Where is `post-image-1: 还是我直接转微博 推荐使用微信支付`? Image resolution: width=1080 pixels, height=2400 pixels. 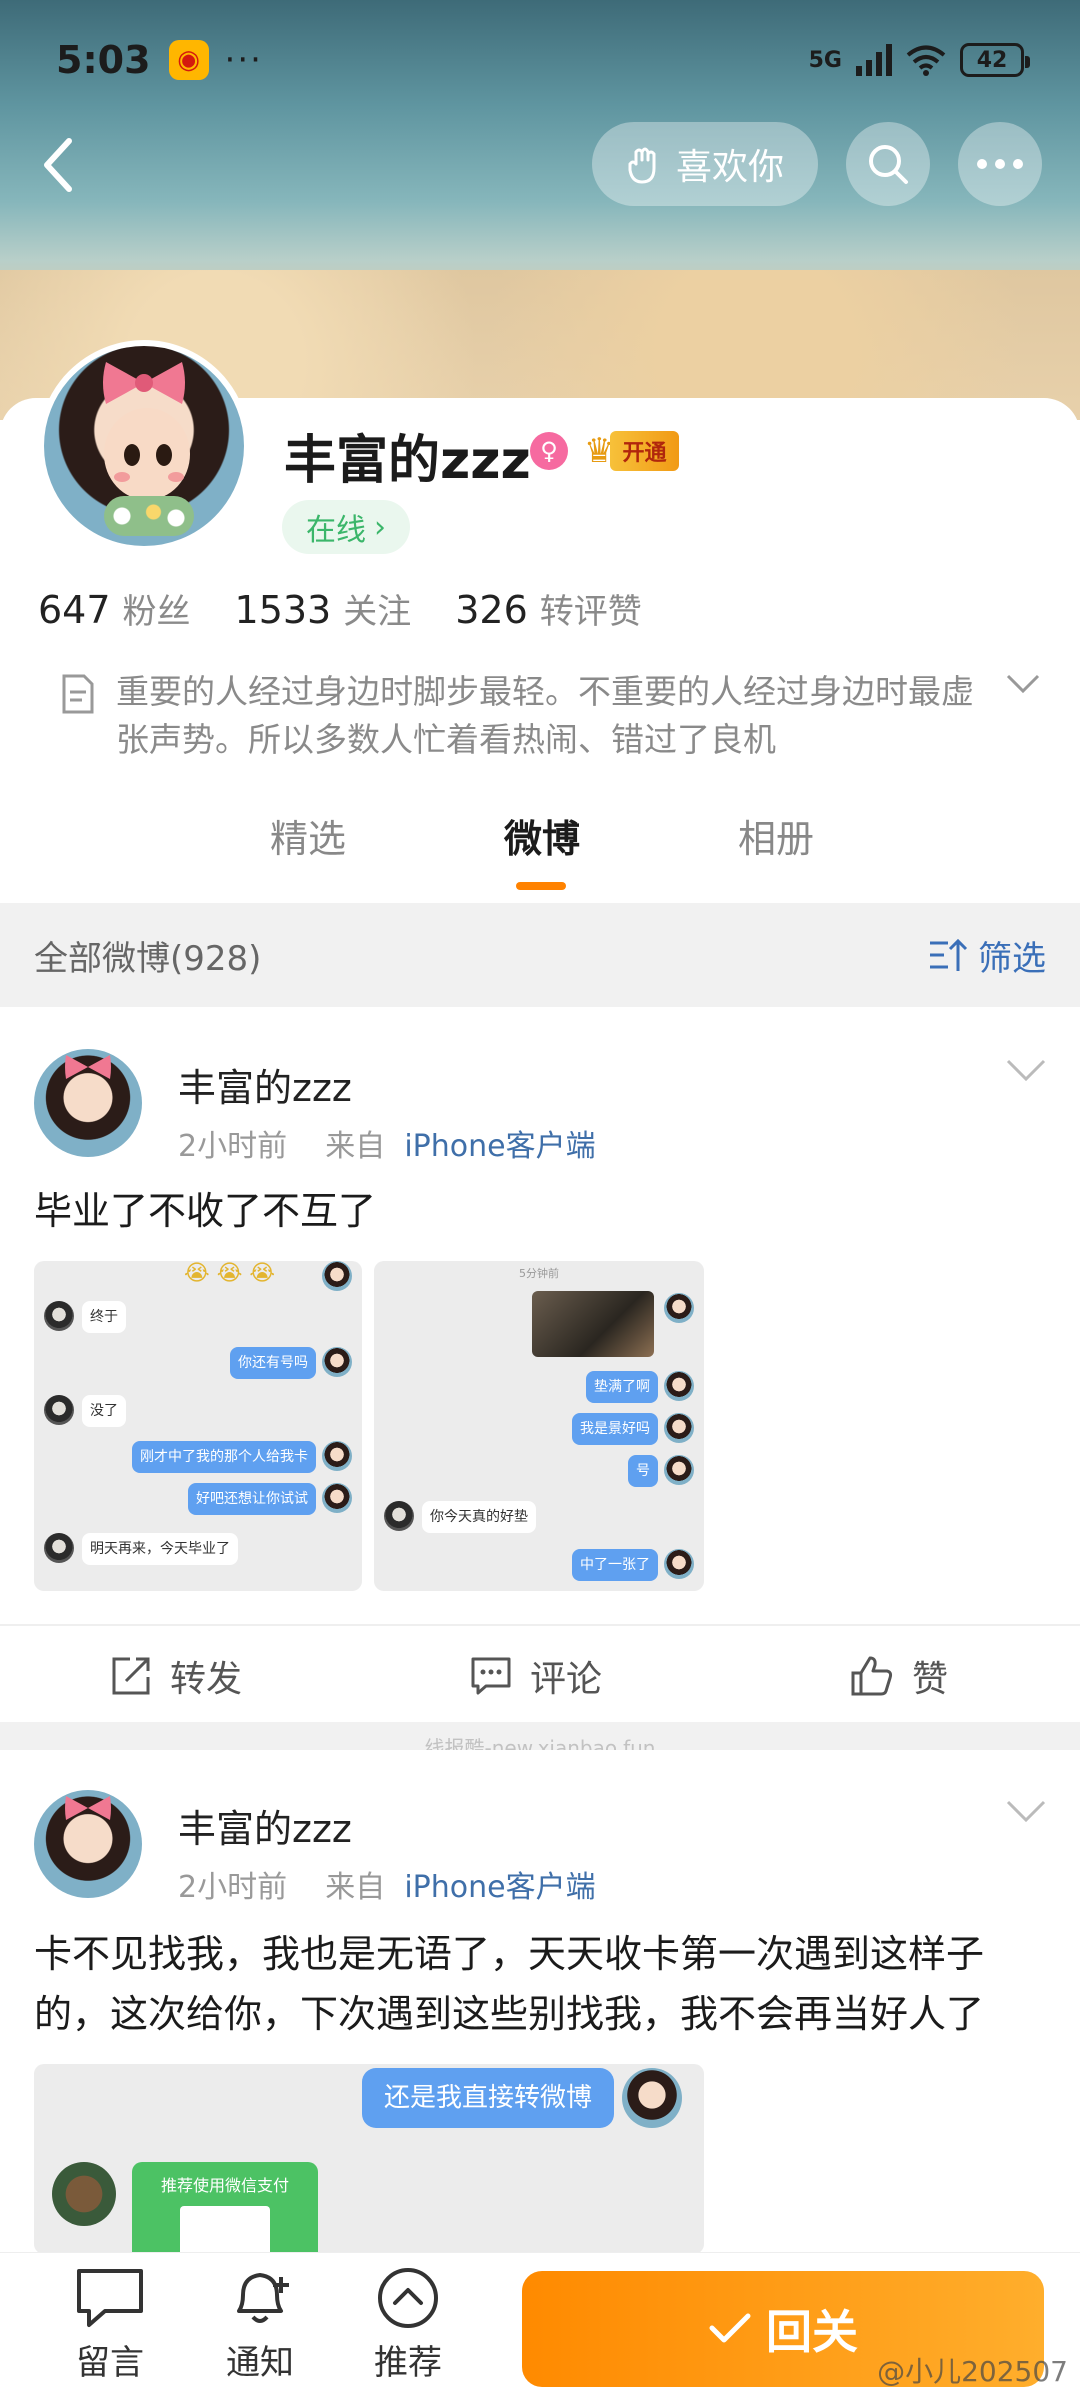 post-image-1: 还是我直接转微博 推荐使用微信支付 is located at coordinates (369, 2159).